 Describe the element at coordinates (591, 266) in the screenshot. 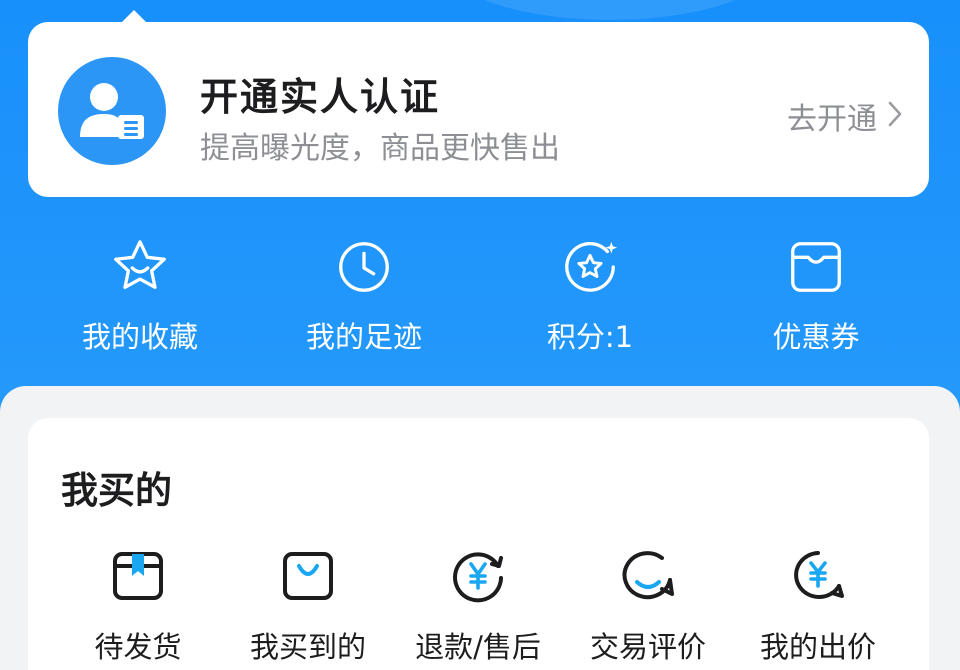

I see `points-icon` at that location.